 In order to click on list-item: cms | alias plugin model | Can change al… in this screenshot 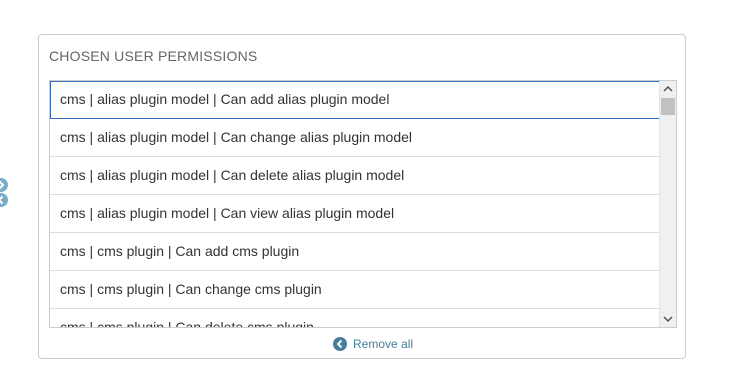, I will do `click(355, 138)`.